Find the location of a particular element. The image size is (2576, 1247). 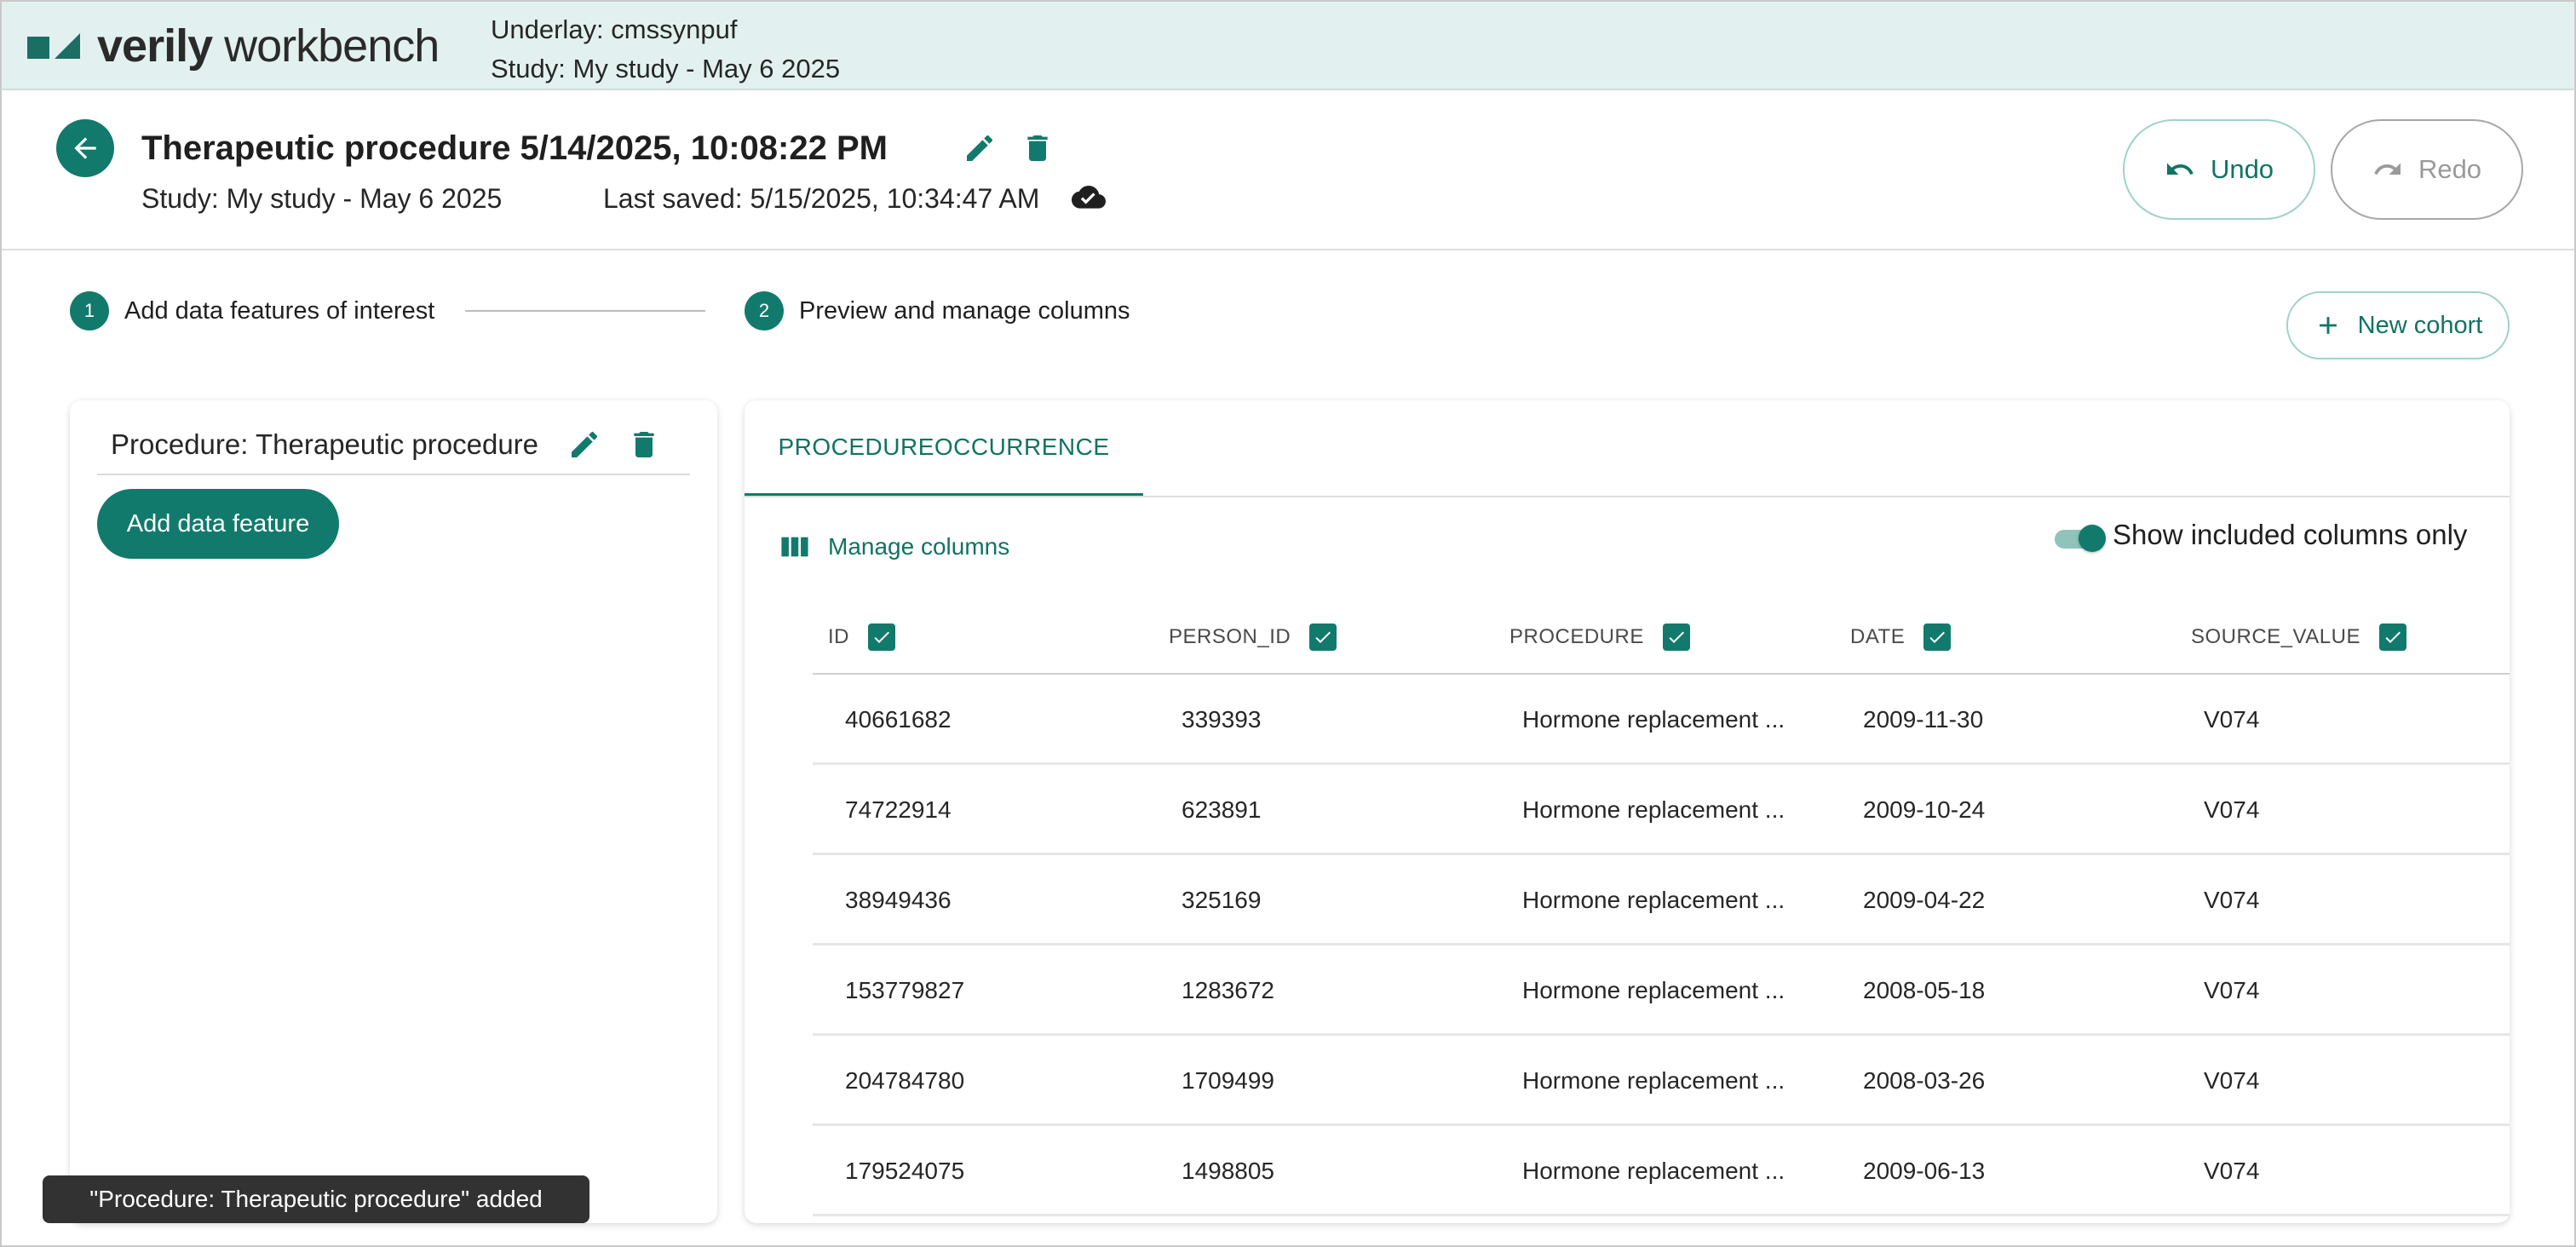

logo-text-light: workbench is located at coordinates (332, 46).